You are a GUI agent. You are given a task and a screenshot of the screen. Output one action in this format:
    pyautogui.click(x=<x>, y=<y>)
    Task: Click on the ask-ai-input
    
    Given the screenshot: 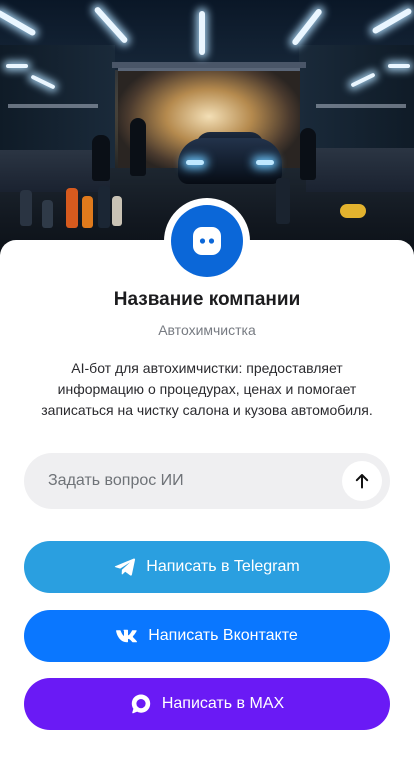 What is the action you would take?
    pyautogui.click(x=195, y=481)
    